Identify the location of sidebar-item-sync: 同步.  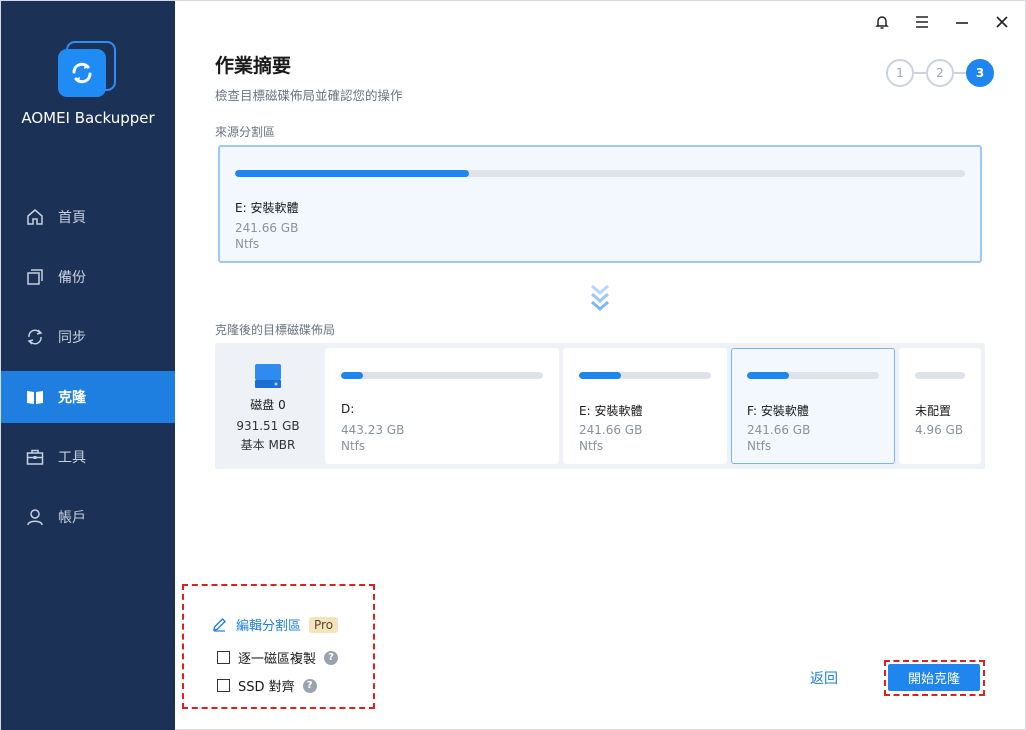
(88, 337).